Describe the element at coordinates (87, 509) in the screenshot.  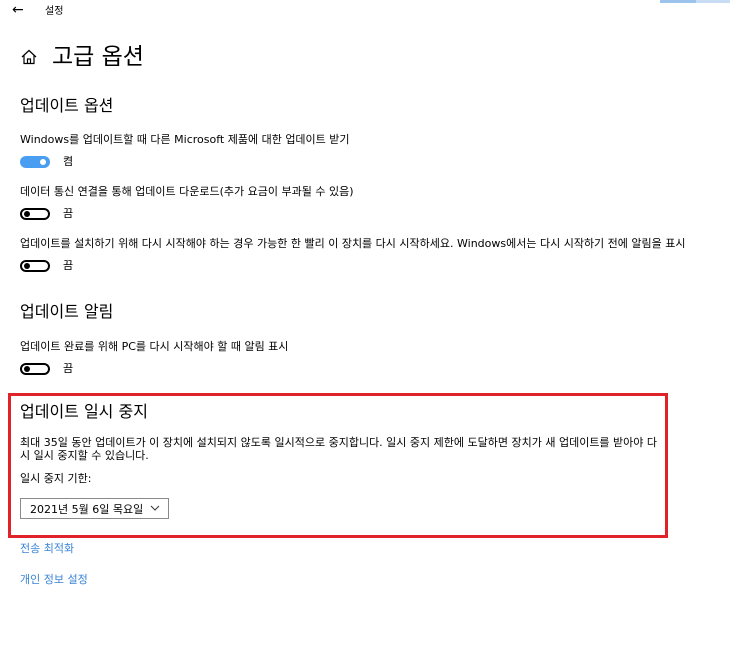
I see `pause-until-value: 2021년 5월 6일 목요일` at that location.